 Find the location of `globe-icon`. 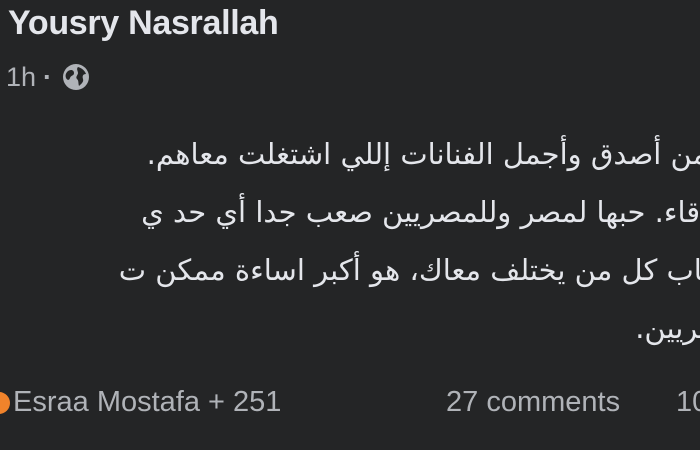

globe-icon is located at coordinates (76, 77).